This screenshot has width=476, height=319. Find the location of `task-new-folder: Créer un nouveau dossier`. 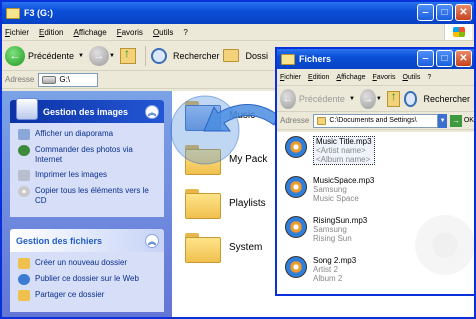

task-new-folder: Créer un nouveau dossier is located at coordinates (88, 263).